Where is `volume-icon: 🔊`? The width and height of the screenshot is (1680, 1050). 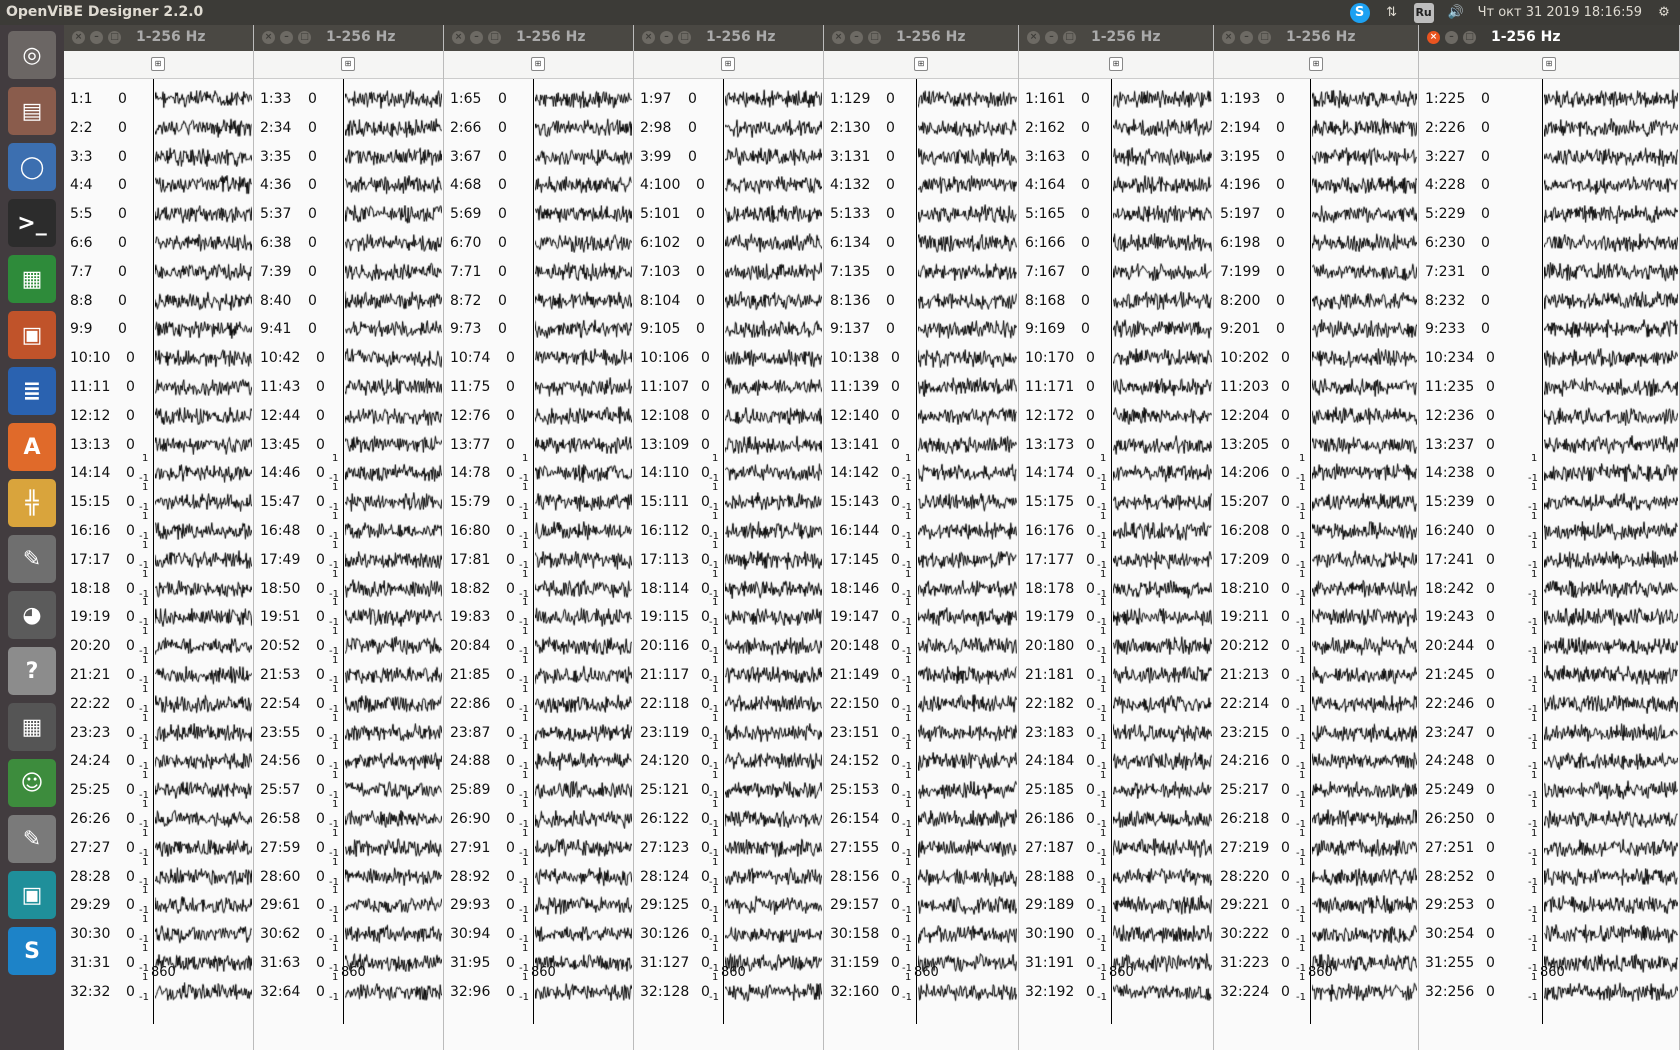
volume-icon: 🔊 is located at coordinates (1456, 13).